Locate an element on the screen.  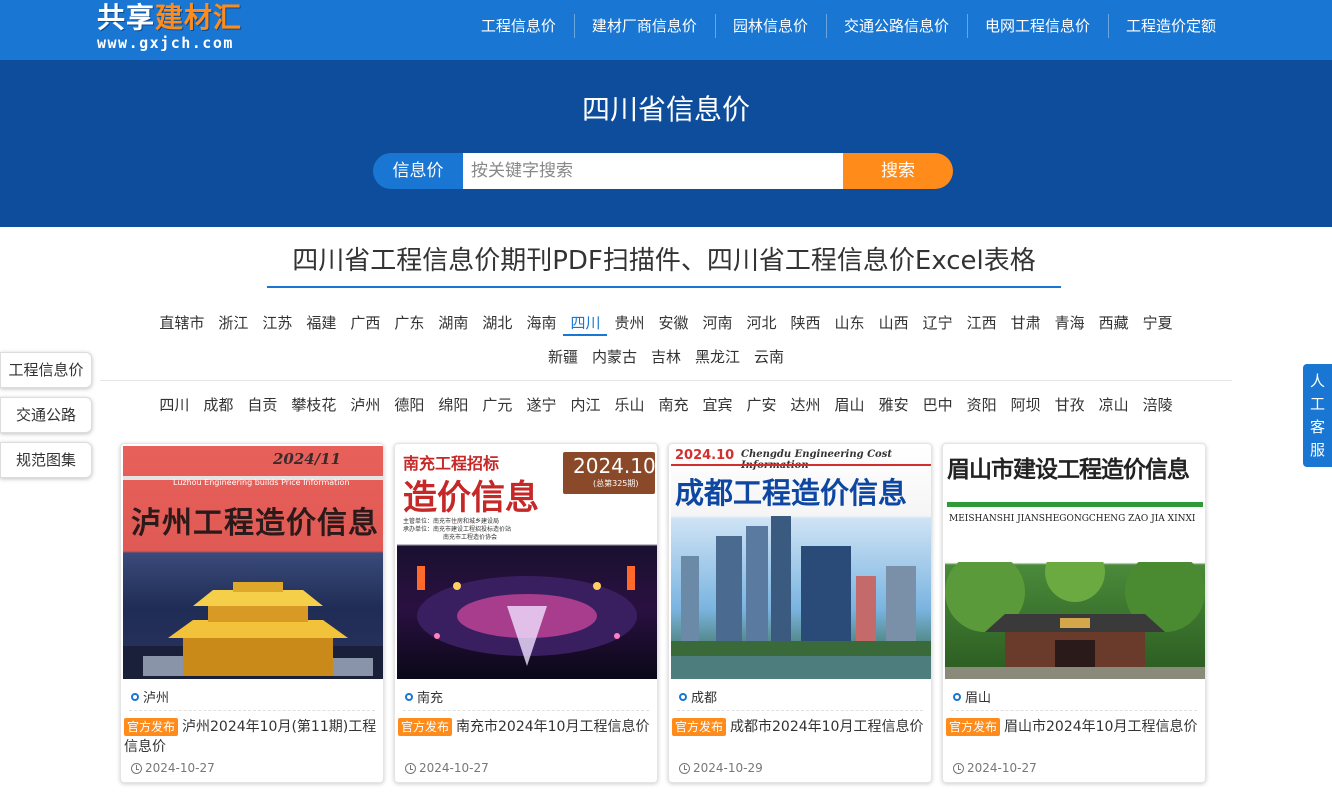
city-link: 广元 is located at coordinates (497, 405).